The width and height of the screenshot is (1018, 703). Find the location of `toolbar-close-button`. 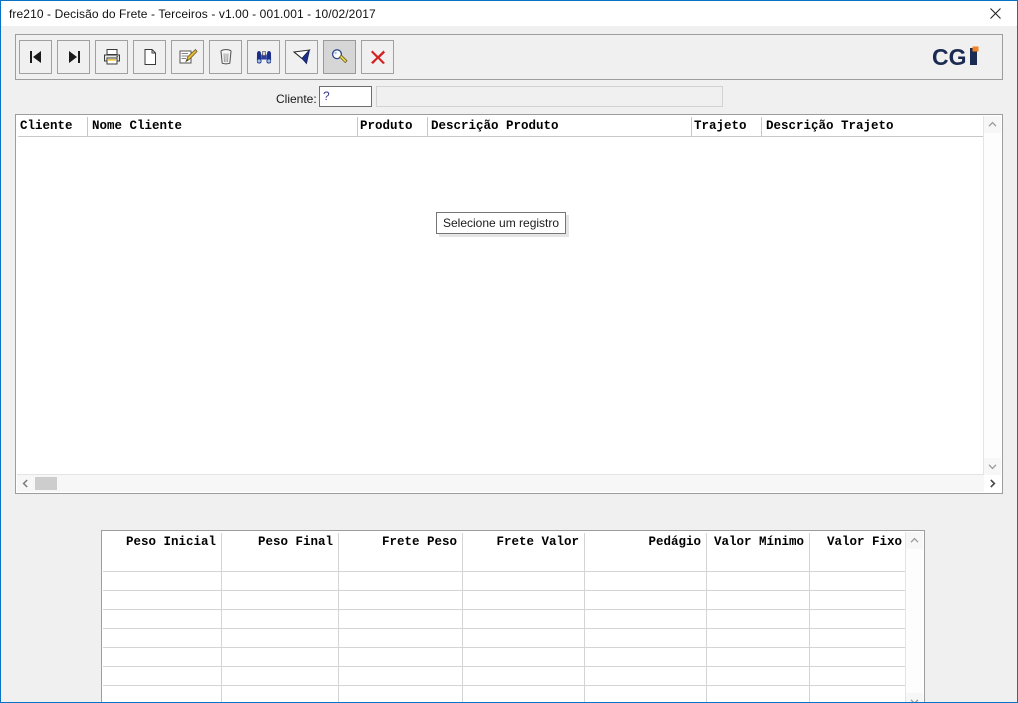

toolbar-close-button is located at coordinates (377, 57).